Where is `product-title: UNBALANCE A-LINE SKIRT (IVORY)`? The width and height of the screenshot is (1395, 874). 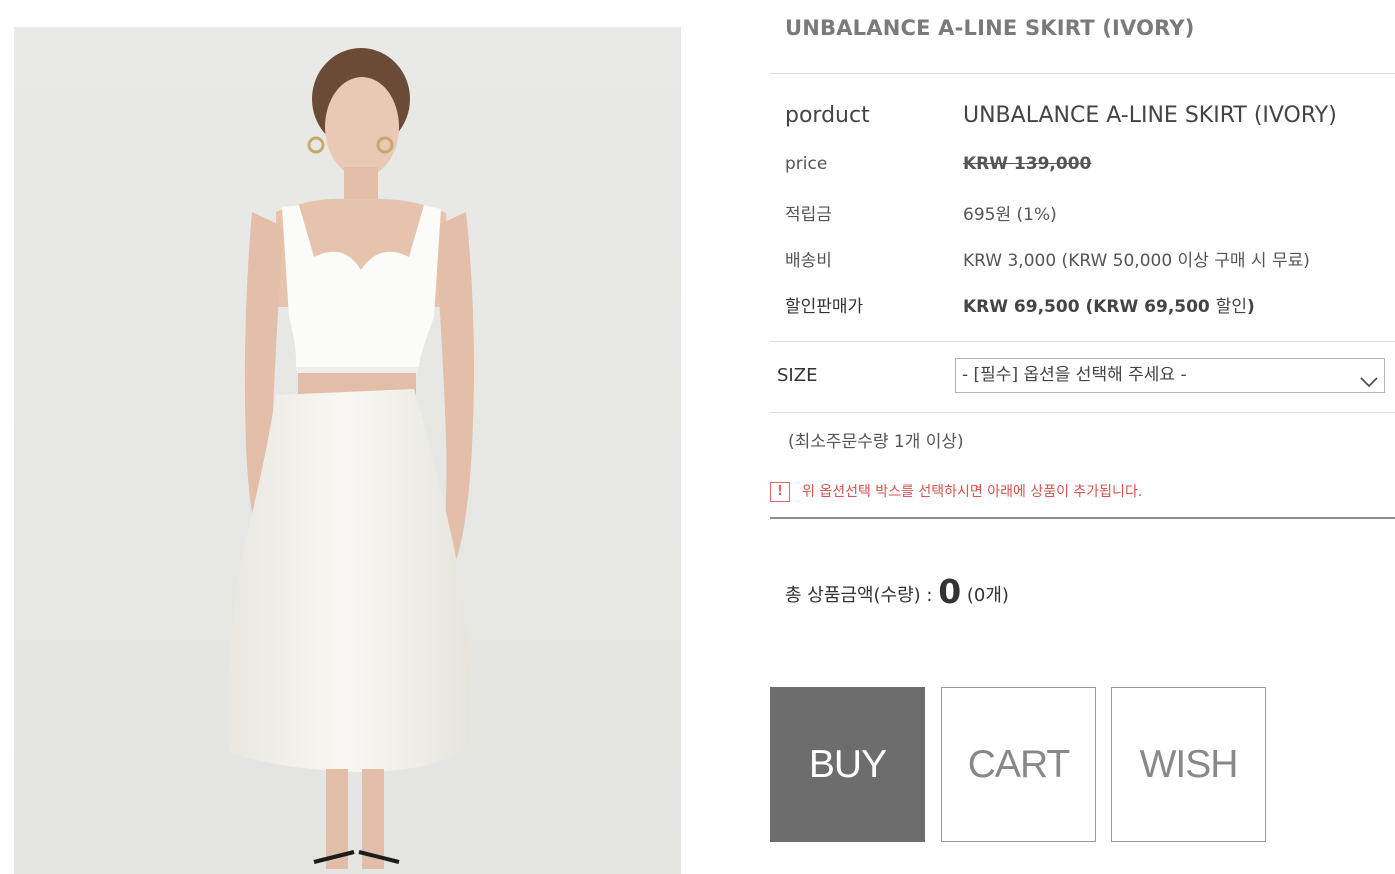
product-title: UNBALANCE A-LINE SKIRT (IVORY) is located at coordinates (990, 28).